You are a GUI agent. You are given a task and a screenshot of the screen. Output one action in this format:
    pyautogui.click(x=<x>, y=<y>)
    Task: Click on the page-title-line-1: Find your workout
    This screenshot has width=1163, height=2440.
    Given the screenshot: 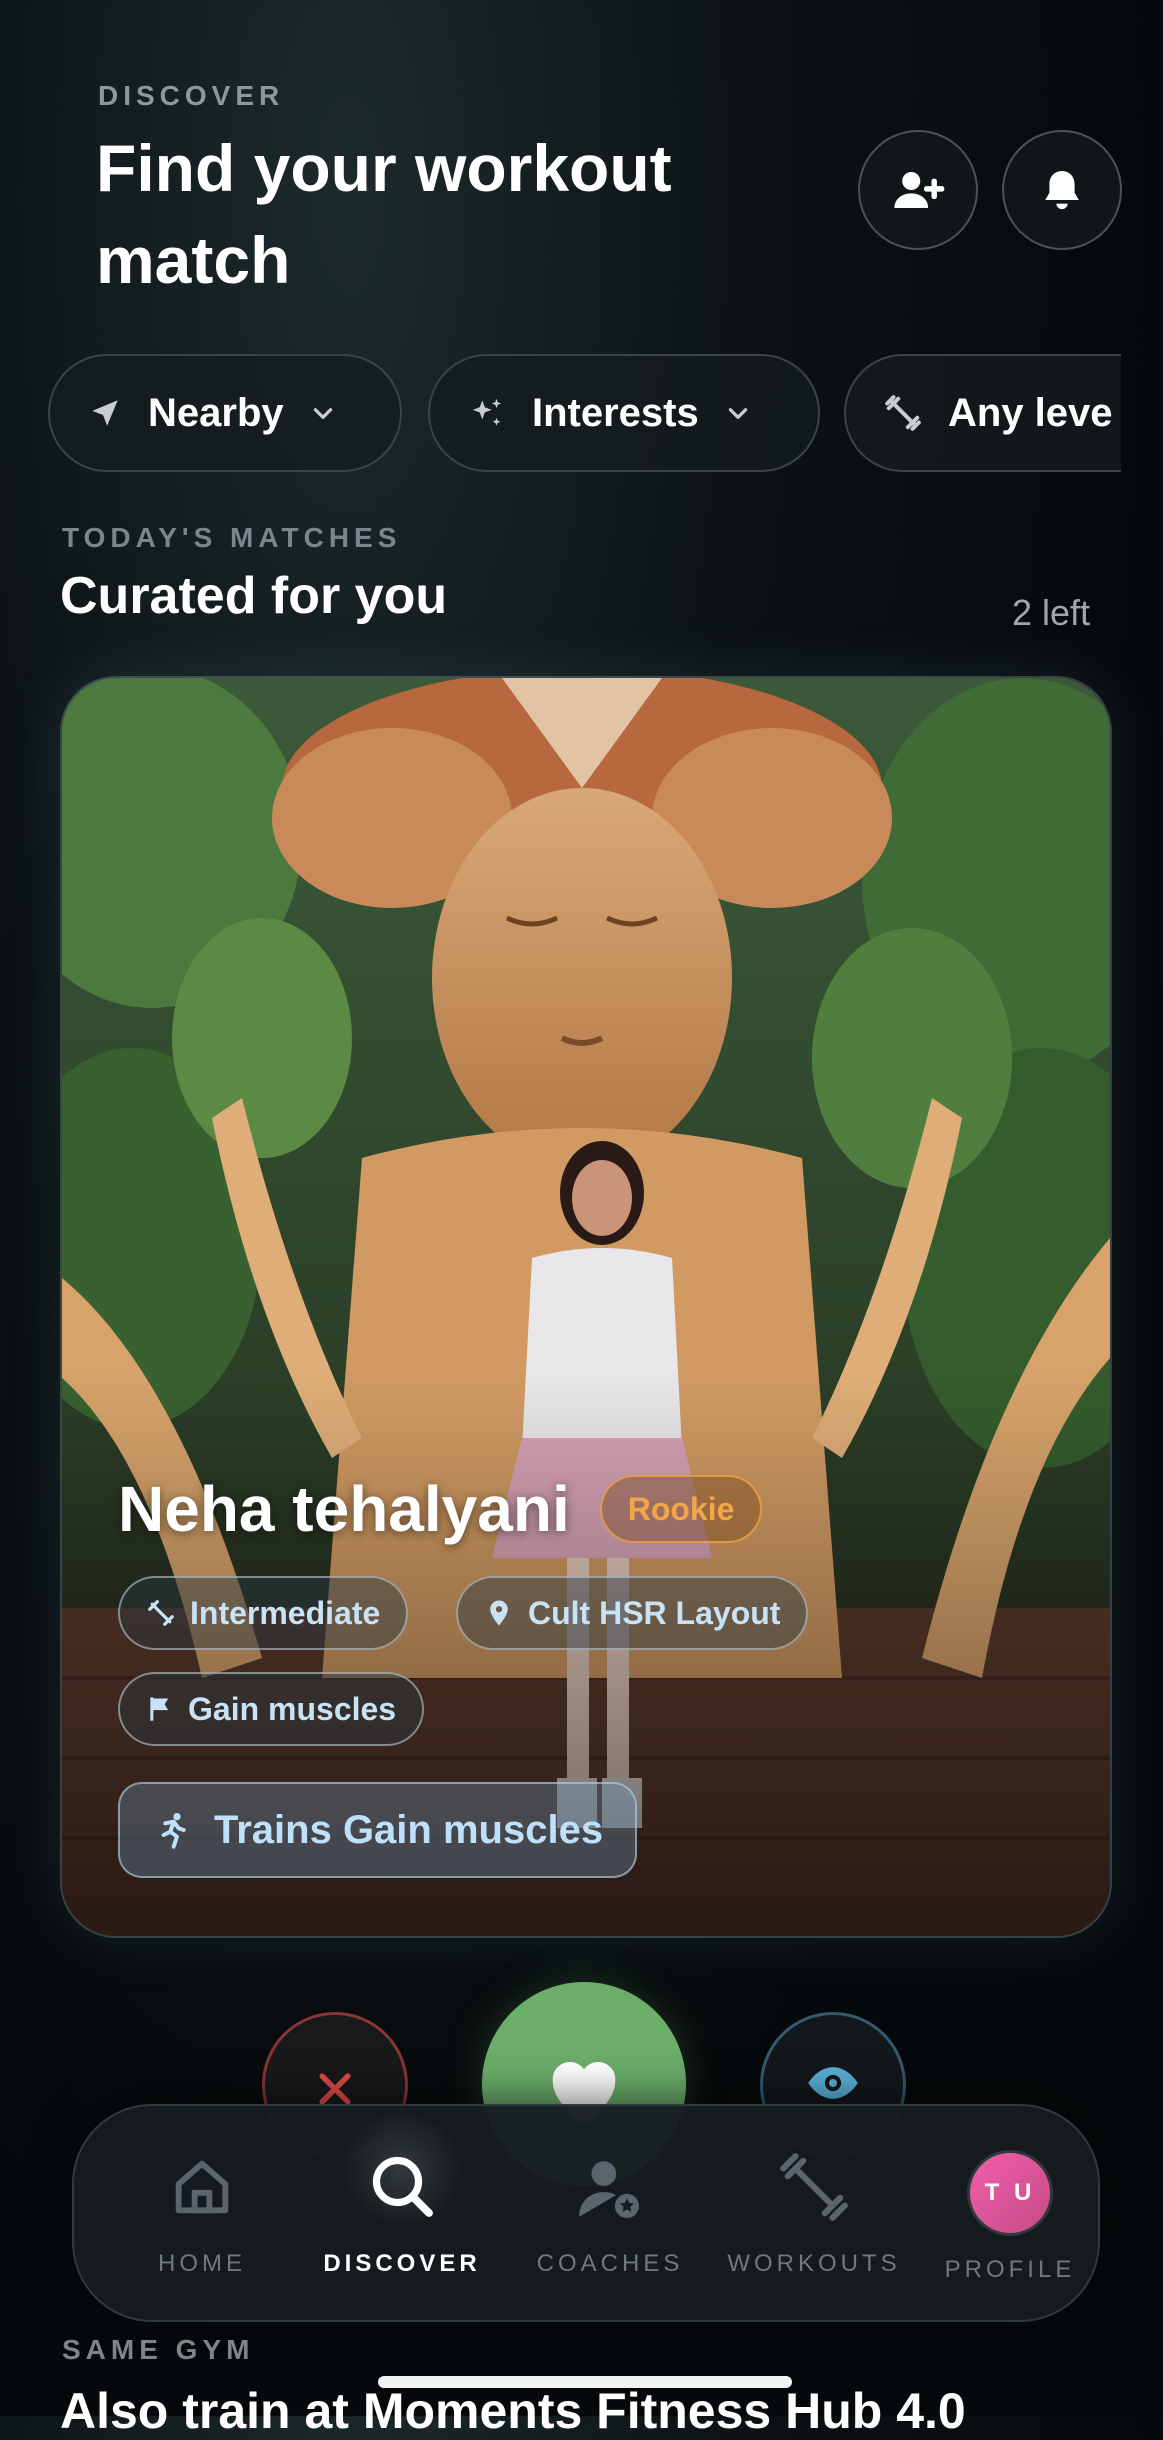 What is the action you would take?
    pyautogui.click(x=384, y=168)
    